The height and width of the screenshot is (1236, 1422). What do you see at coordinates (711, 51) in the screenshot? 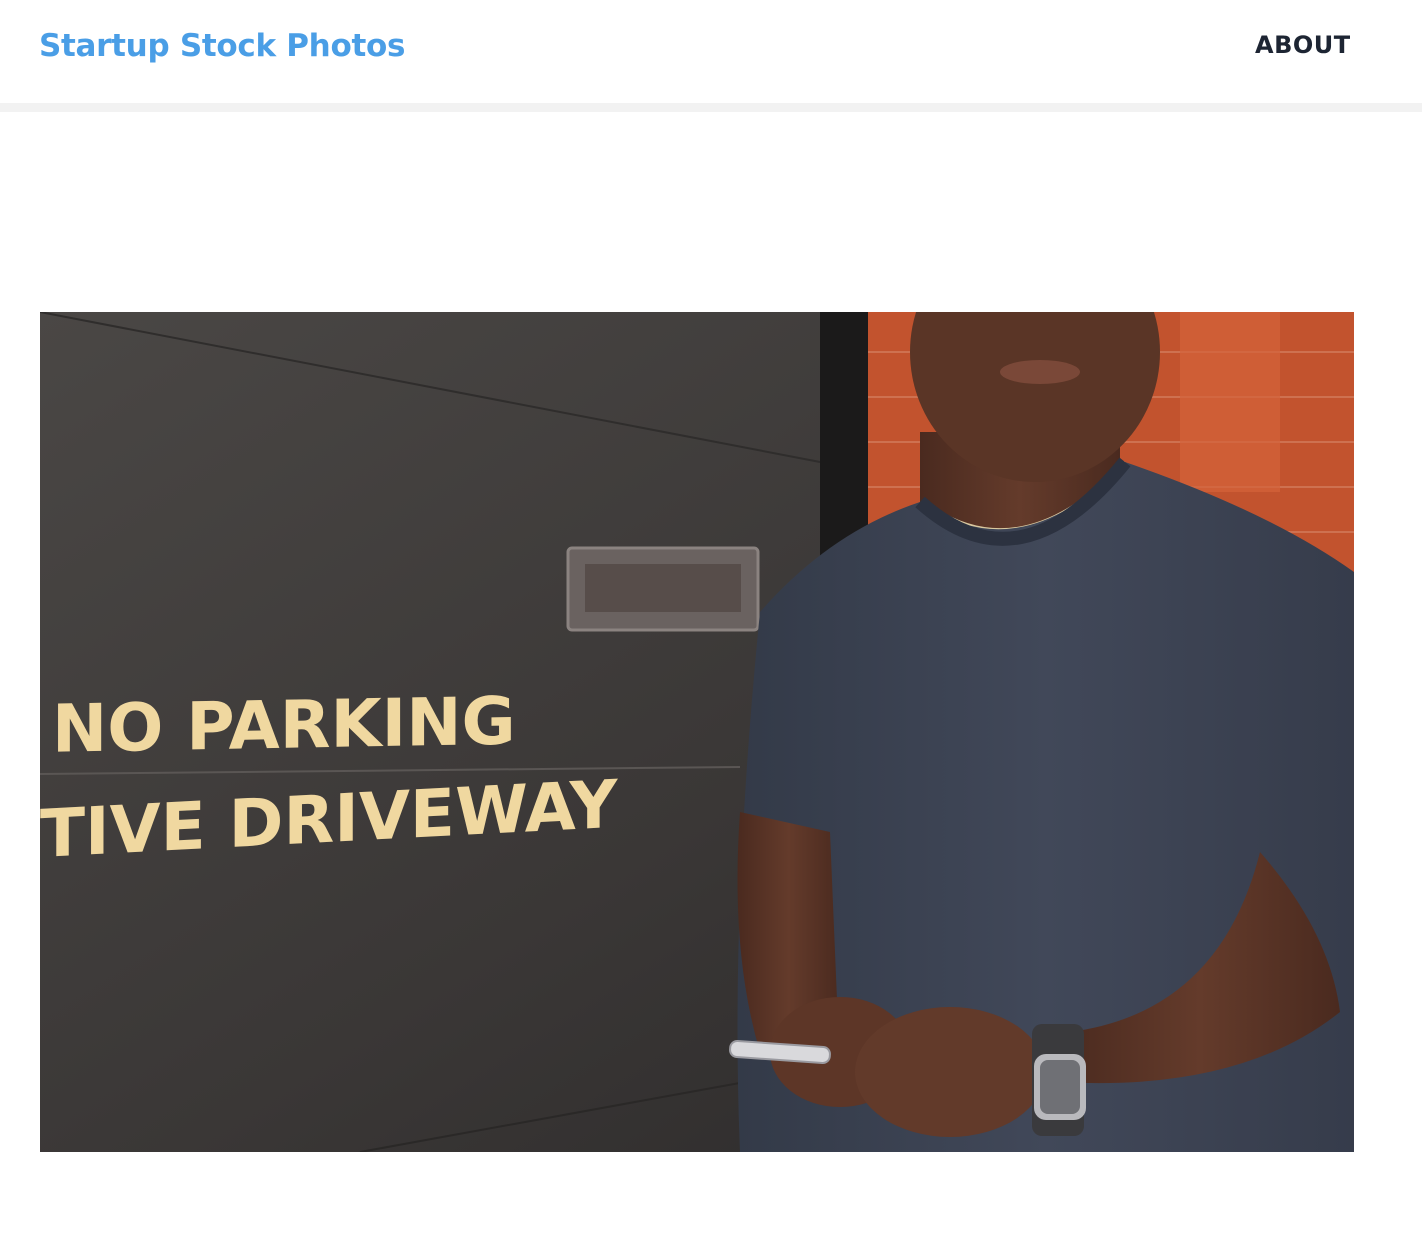
I see `site-header: Startup Stock Photos ABOUT` at bounding box center [711, 51].